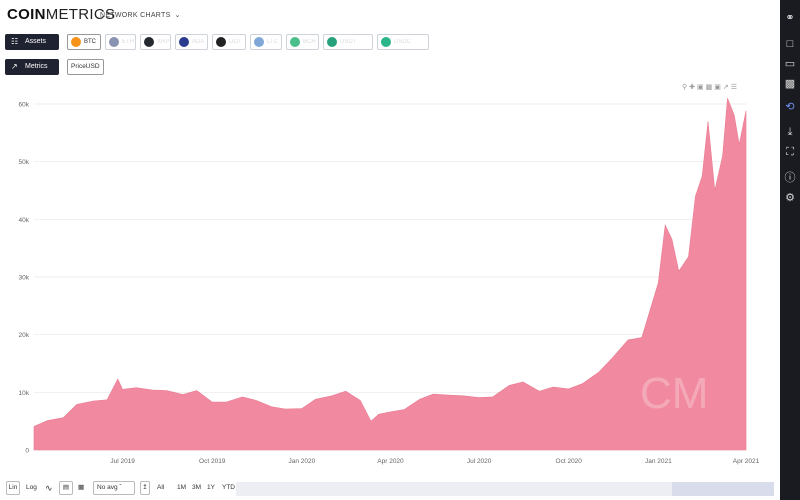 Image resolution: width=800 pixels, height=500 pixels. Describe the element at coordinates (272, 42) in the screenshot. I see `asset-pill-label: LTC` at that location.